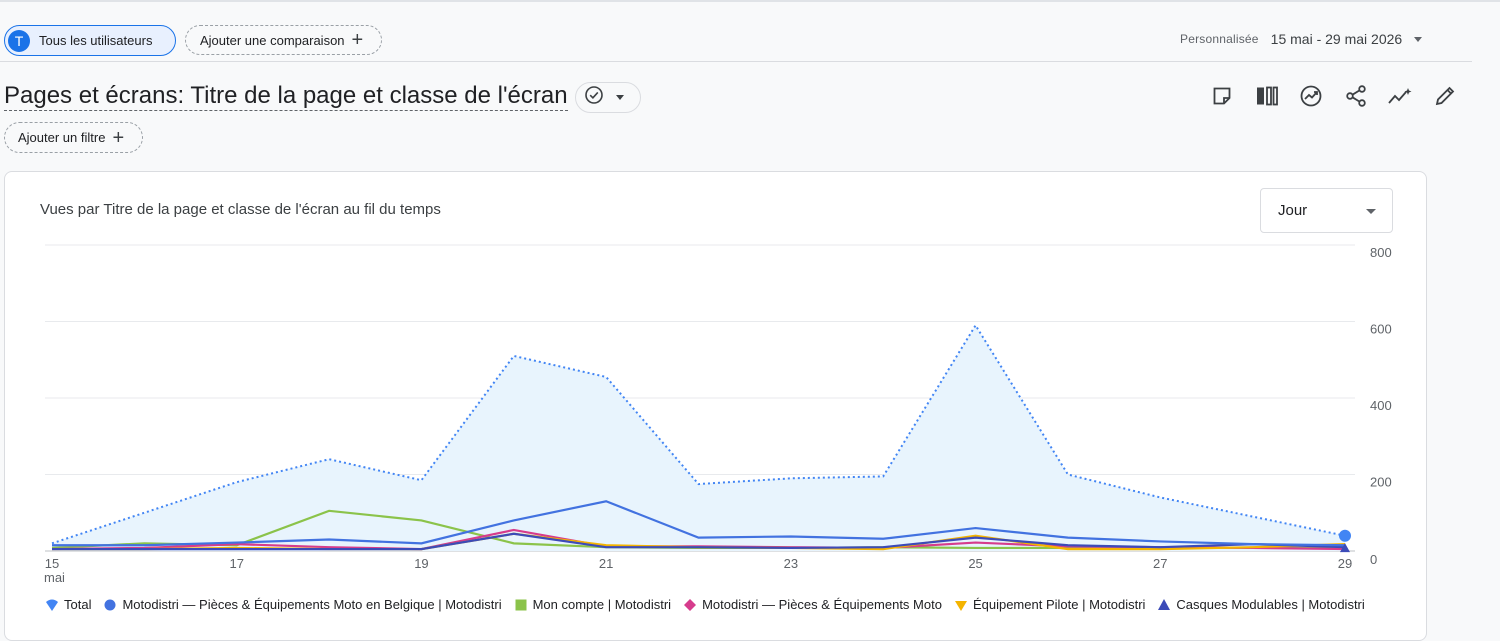  I want to click on y-tick-label: 0, so click(1373, 559).